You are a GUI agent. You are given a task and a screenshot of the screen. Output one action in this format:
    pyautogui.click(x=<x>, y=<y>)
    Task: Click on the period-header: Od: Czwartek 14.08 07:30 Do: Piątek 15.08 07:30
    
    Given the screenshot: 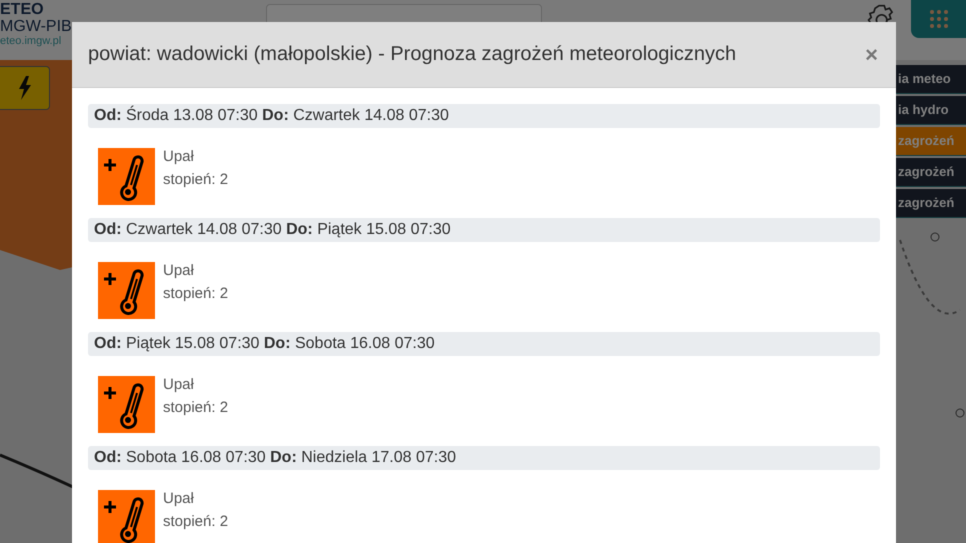 What is the action you would take?
    pyautogui.click(x=484, y=230)
    